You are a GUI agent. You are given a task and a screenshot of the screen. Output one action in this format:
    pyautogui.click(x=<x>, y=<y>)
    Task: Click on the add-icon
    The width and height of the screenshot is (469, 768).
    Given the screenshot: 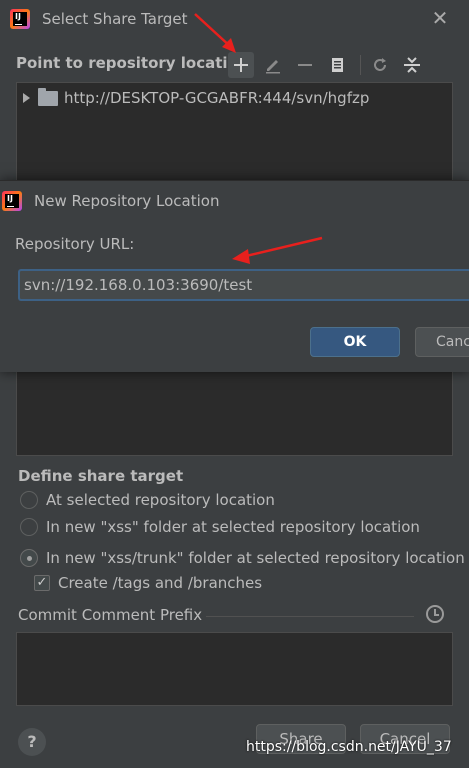 What is the action you would take?
    pyautogui.click(x=241, y=65)
    